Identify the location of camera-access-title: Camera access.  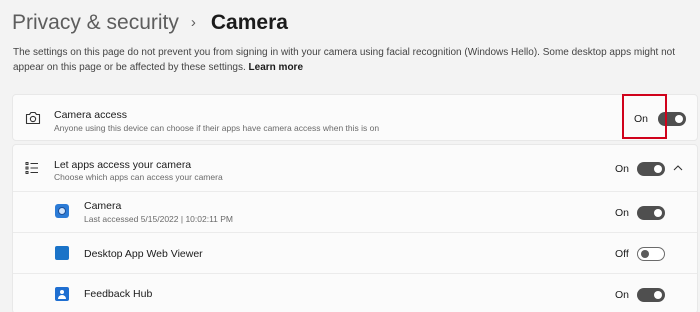
(90, 115).